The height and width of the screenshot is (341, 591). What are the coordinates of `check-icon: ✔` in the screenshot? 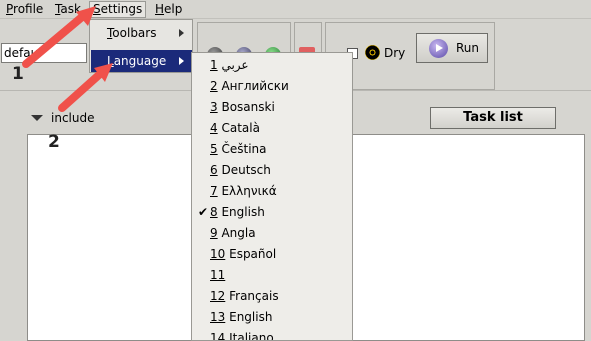 It's located at (203, 212).